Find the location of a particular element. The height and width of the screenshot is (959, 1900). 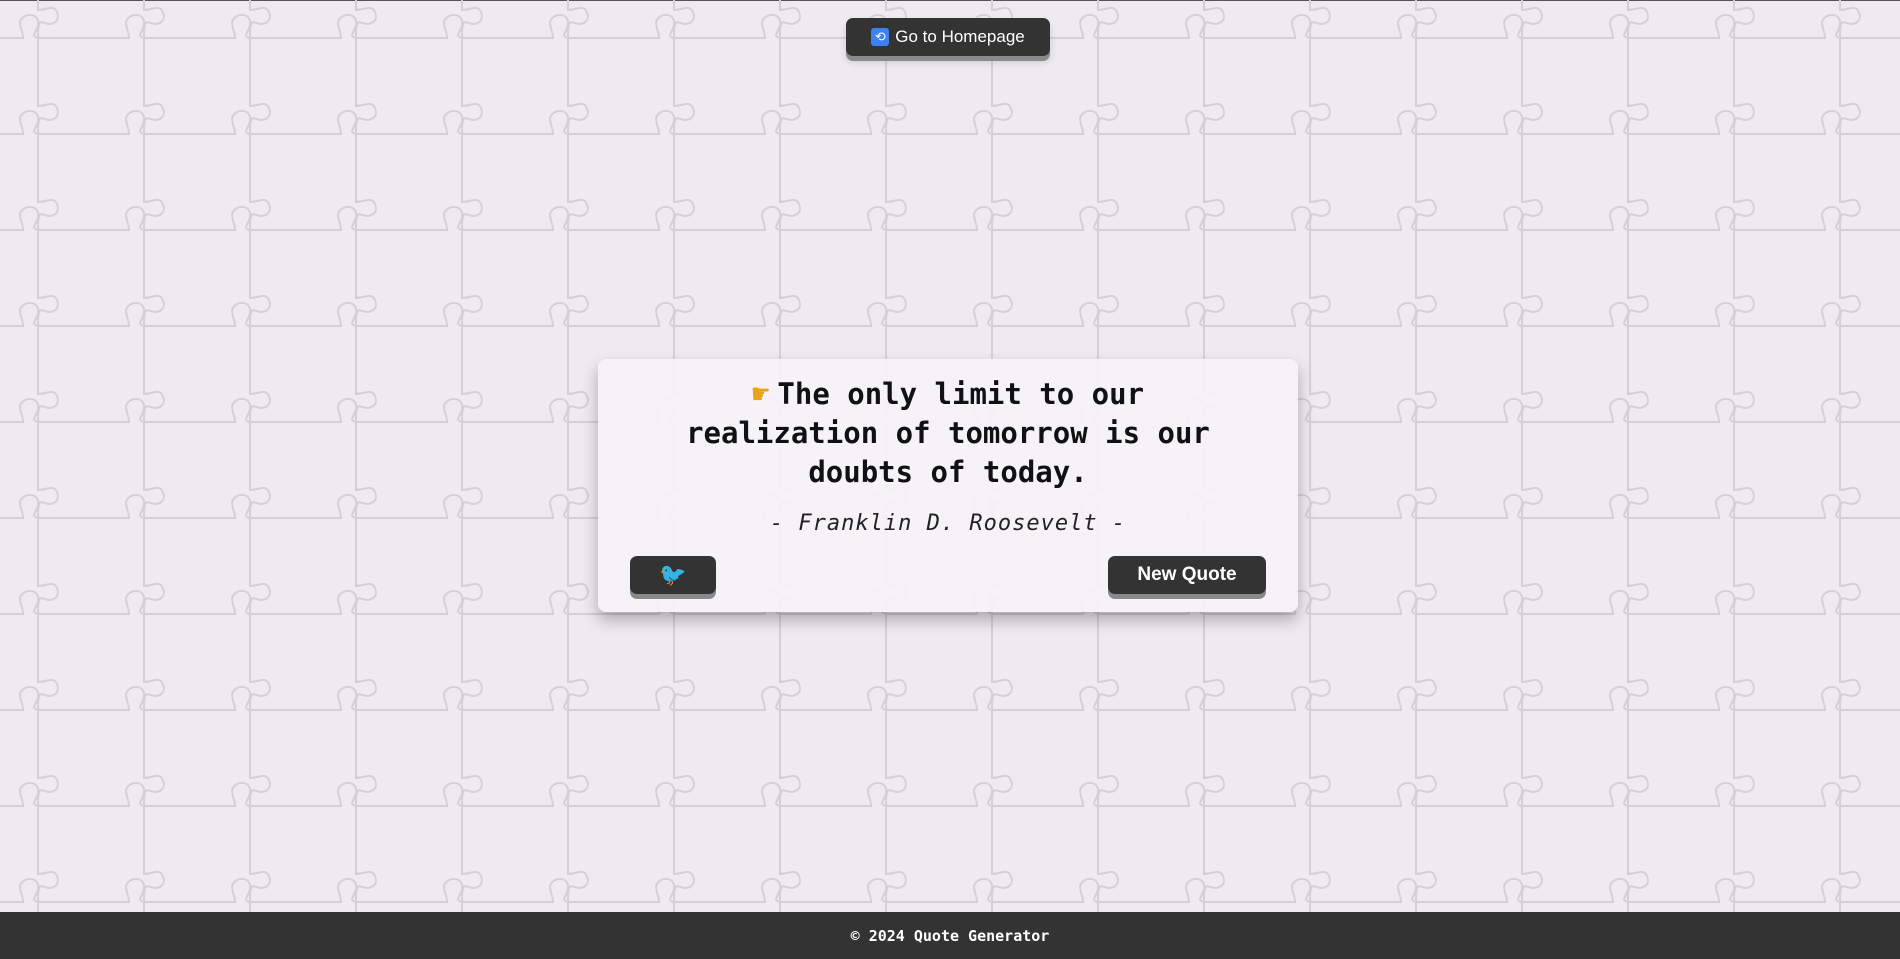

go-to-homepage-button: ⟲ Go to Homepage is located at coordinates (948, 37).